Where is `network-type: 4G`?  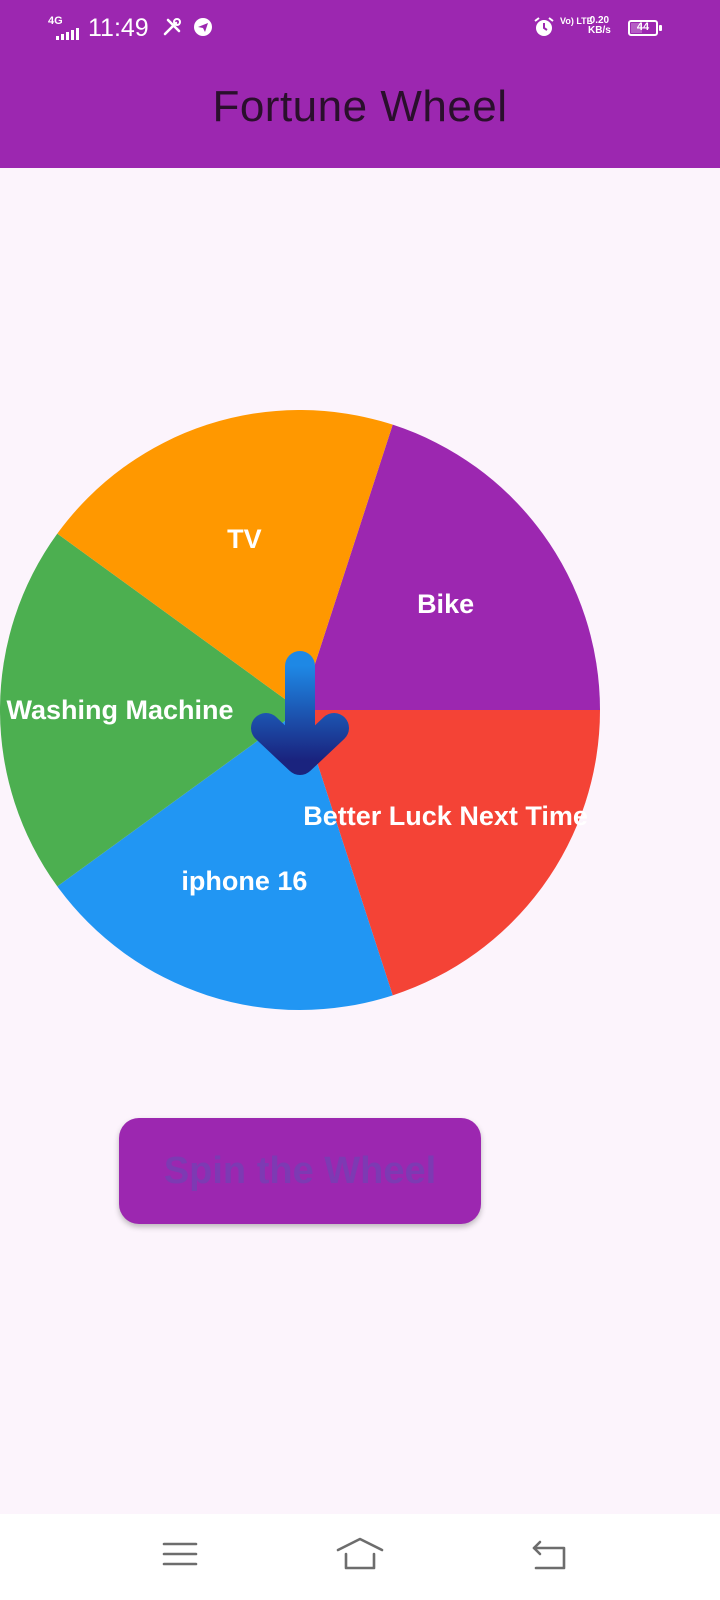
network-type: 4G is located at coordinates (55, 21).